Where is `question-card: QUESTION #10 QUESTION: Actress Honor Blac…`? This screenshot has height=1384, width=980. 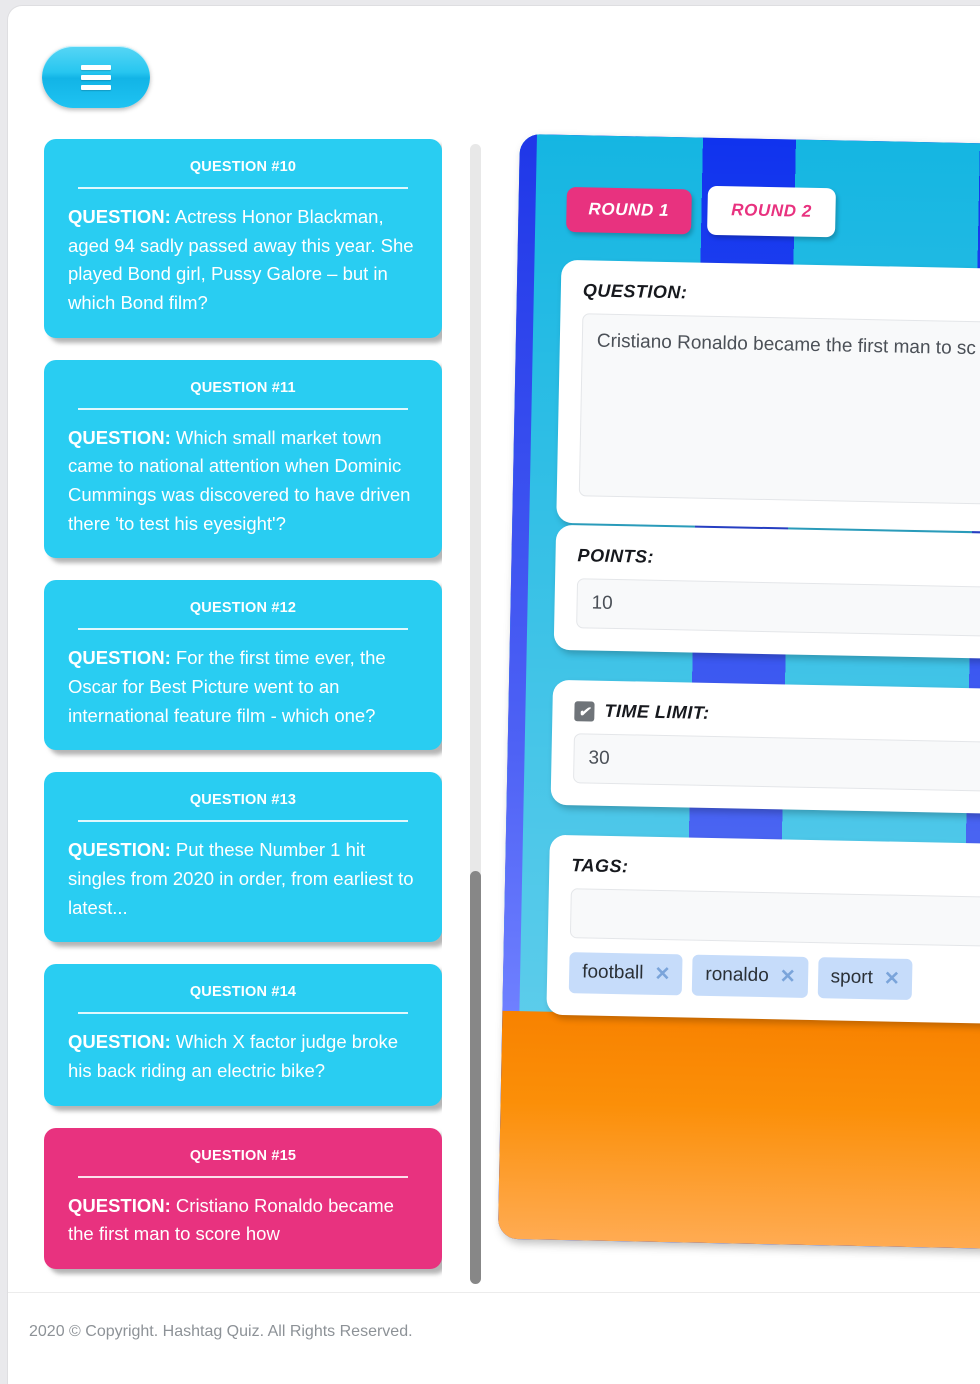 question-card: QUESTION #10 QUESTION: Actress Honor Blac… is located at coordinates (243, 238).